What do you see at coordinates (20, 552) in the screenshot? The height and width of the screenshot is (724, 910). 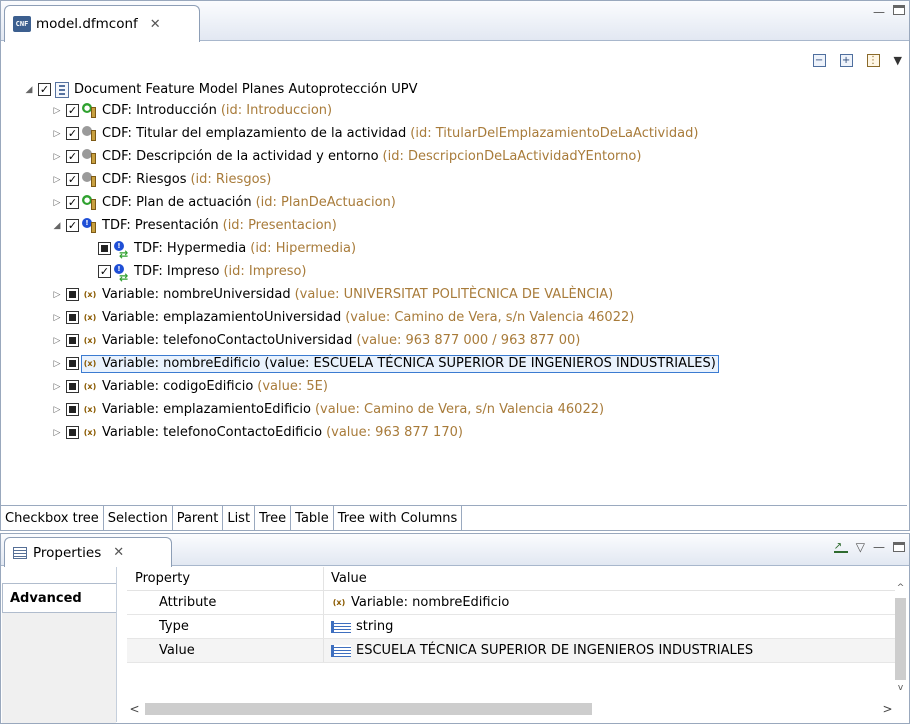 I see `properties-icon` at bounding box center [20, 552].